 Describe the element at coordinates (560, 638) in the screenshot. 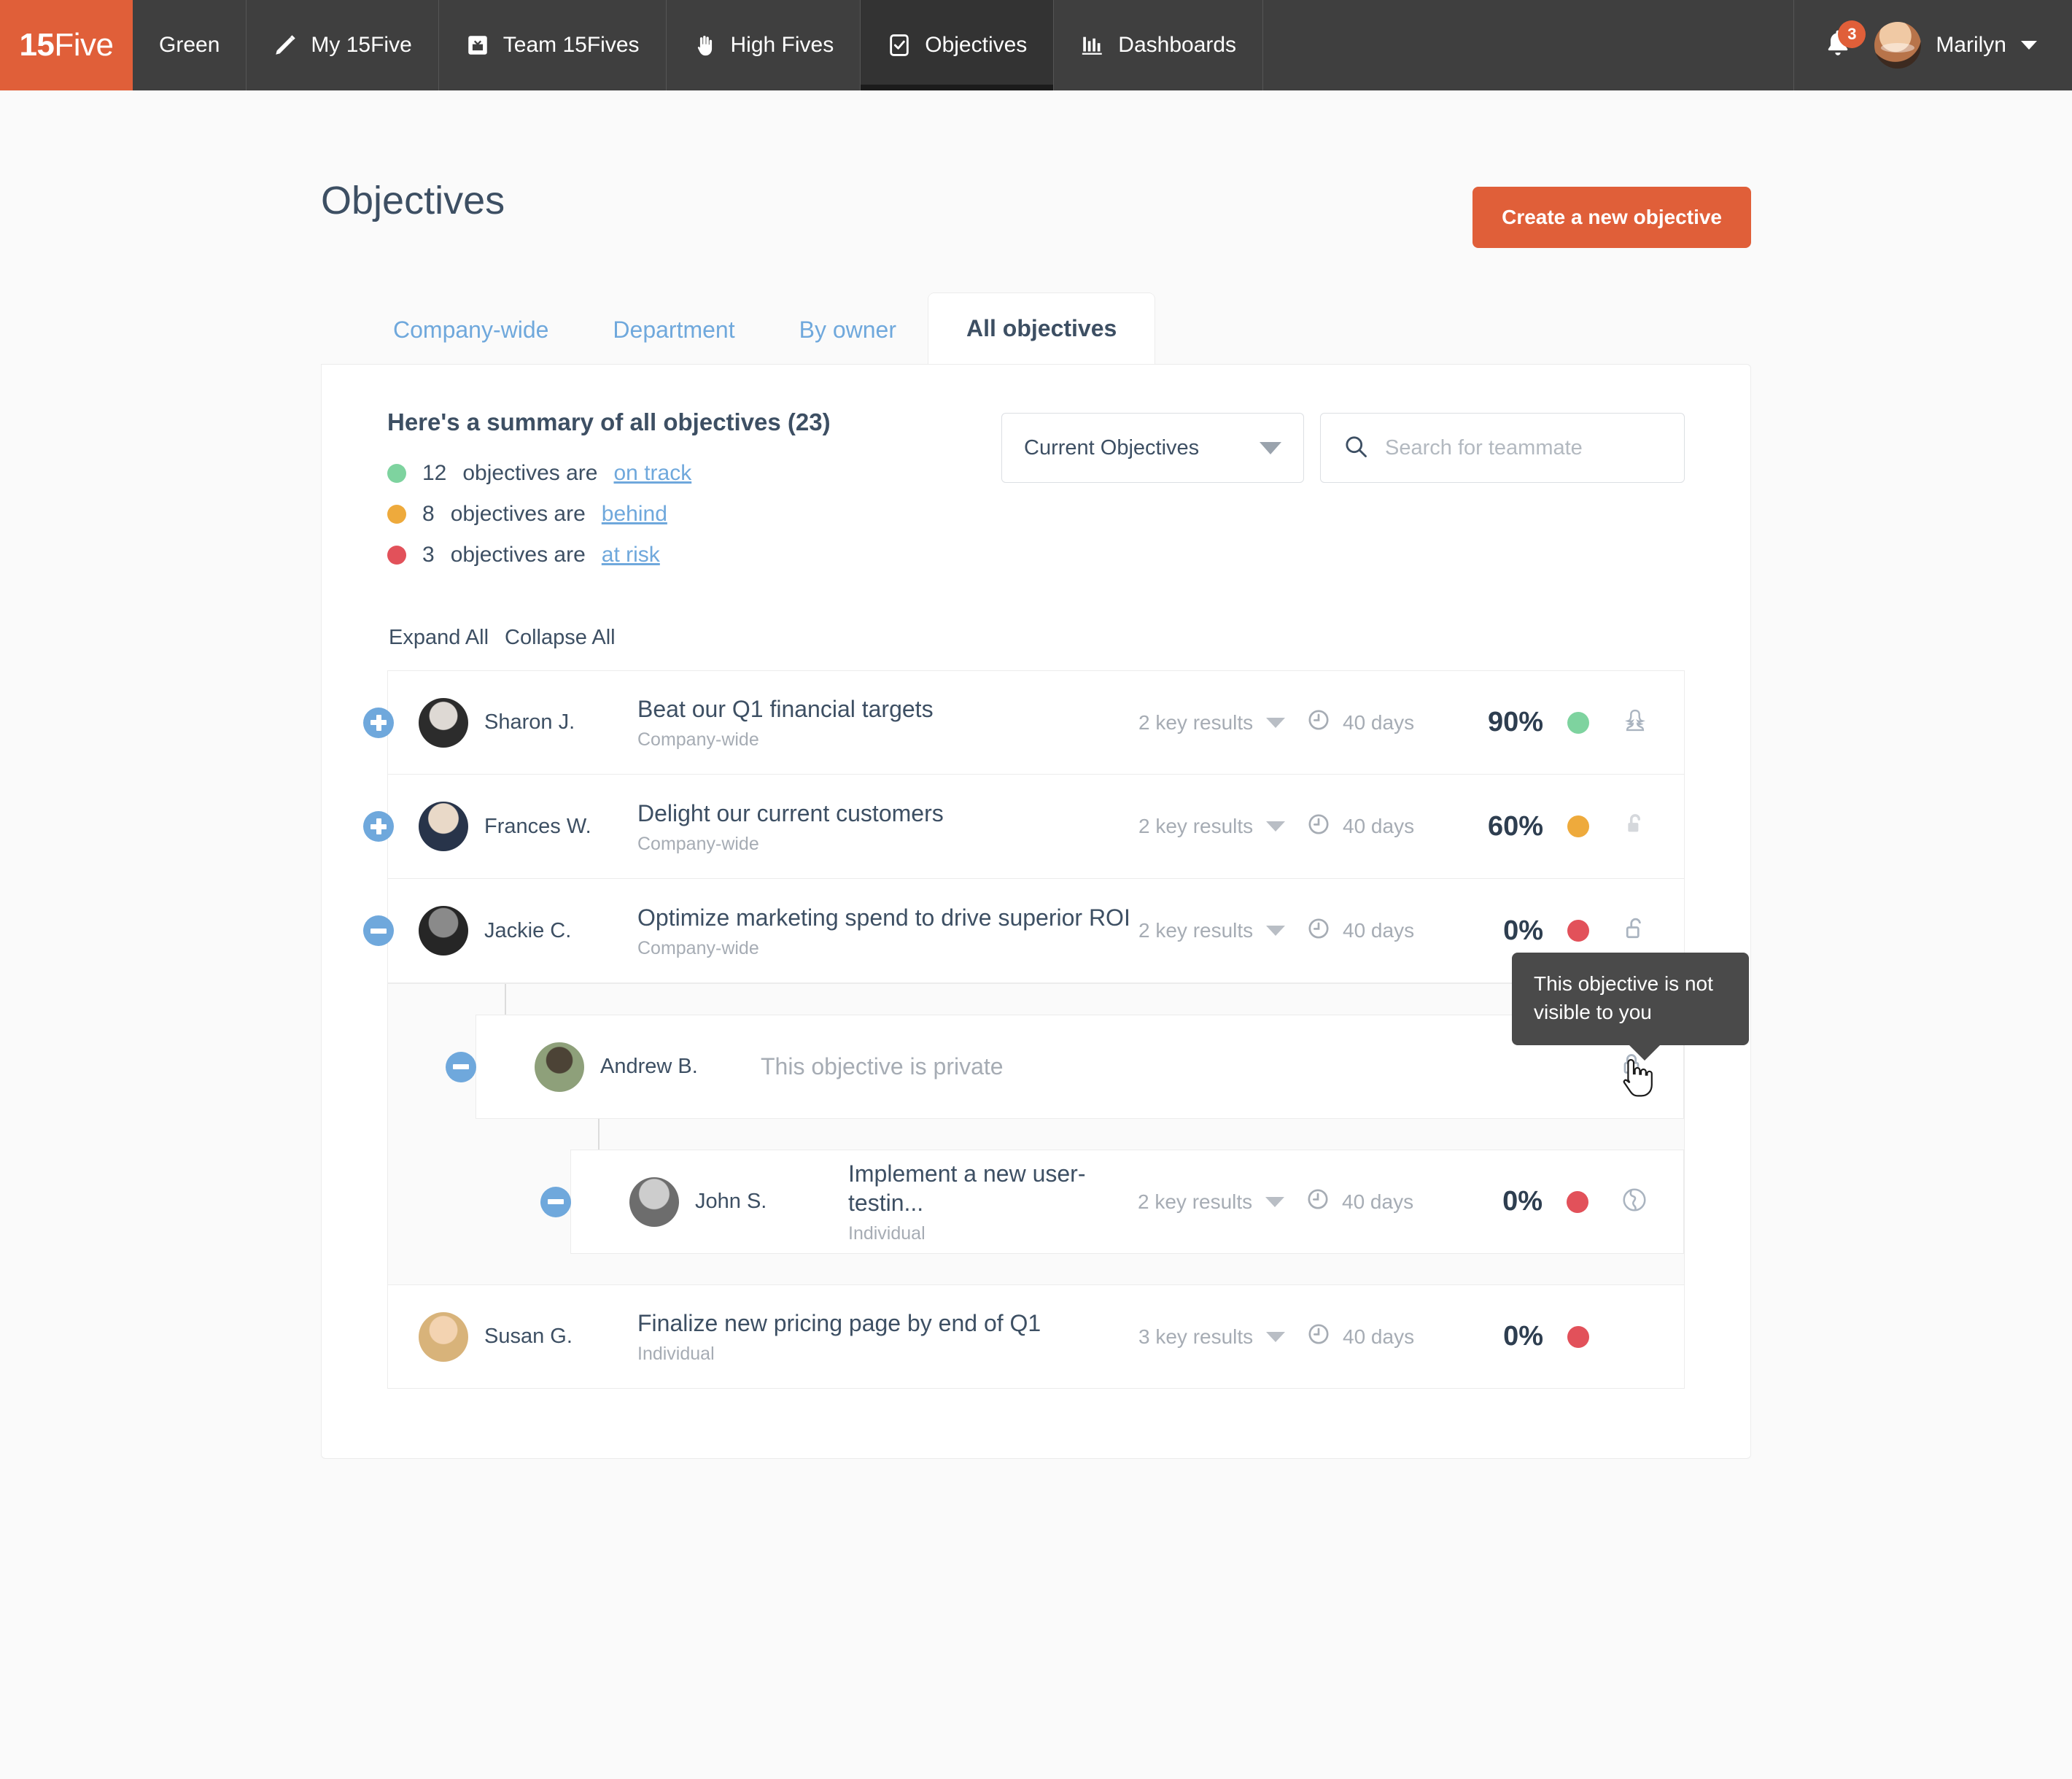

I see `collapse-all-link: Collapse All` at that location.